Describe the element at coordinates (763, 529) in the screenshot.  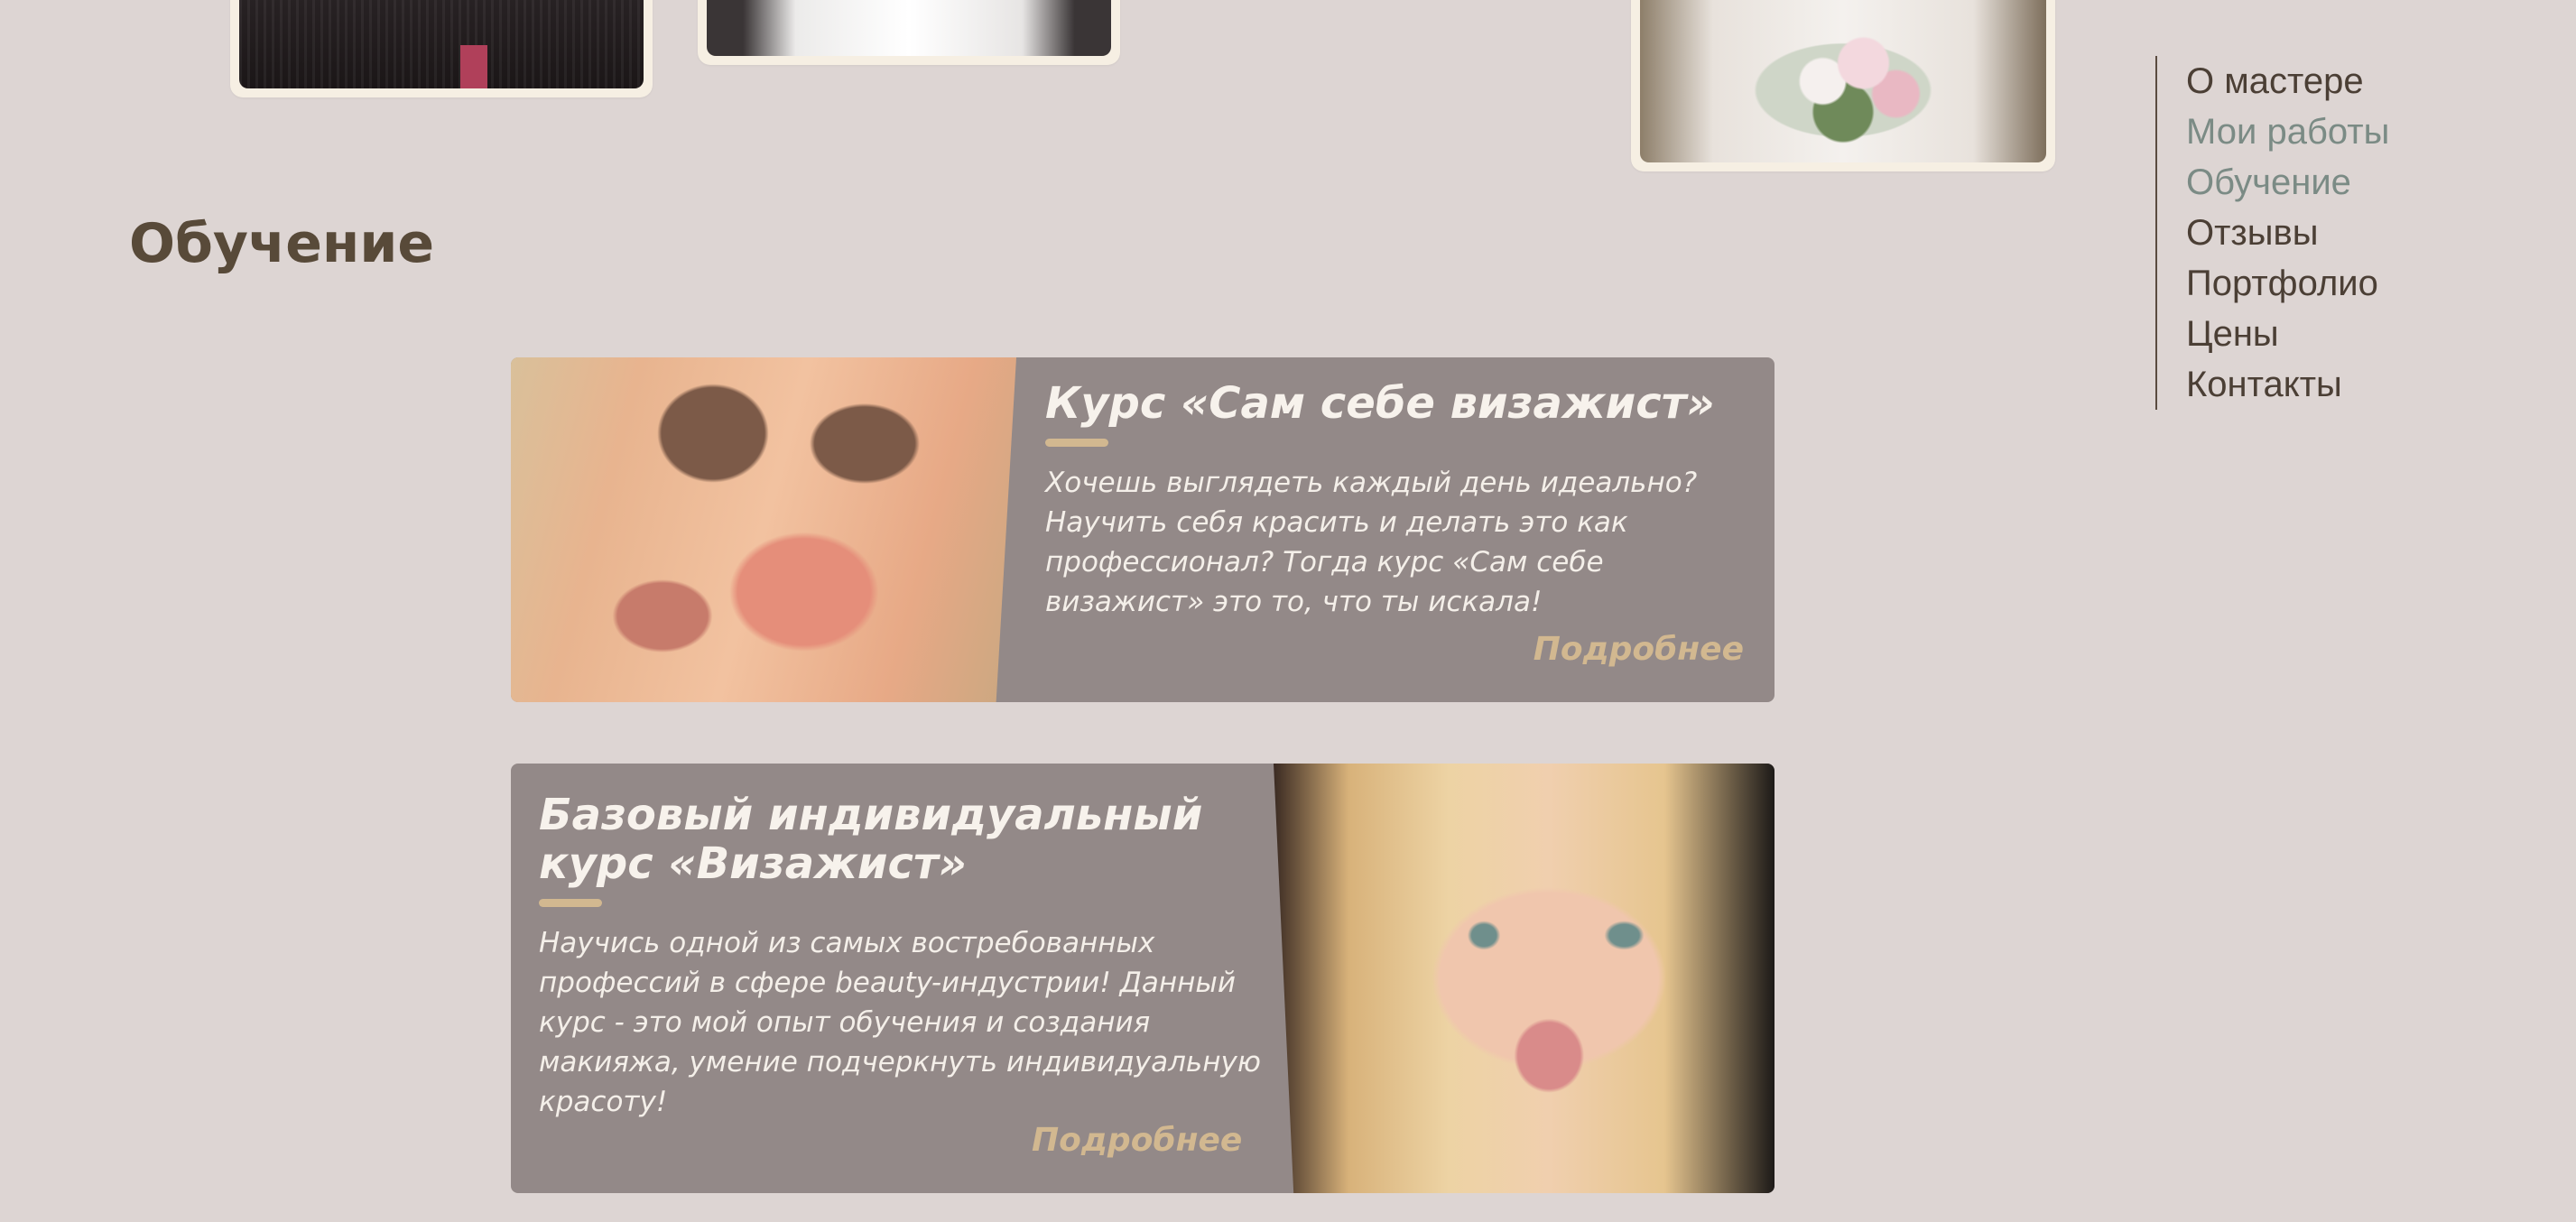
I see `course-photo-self-makeup` at that location.